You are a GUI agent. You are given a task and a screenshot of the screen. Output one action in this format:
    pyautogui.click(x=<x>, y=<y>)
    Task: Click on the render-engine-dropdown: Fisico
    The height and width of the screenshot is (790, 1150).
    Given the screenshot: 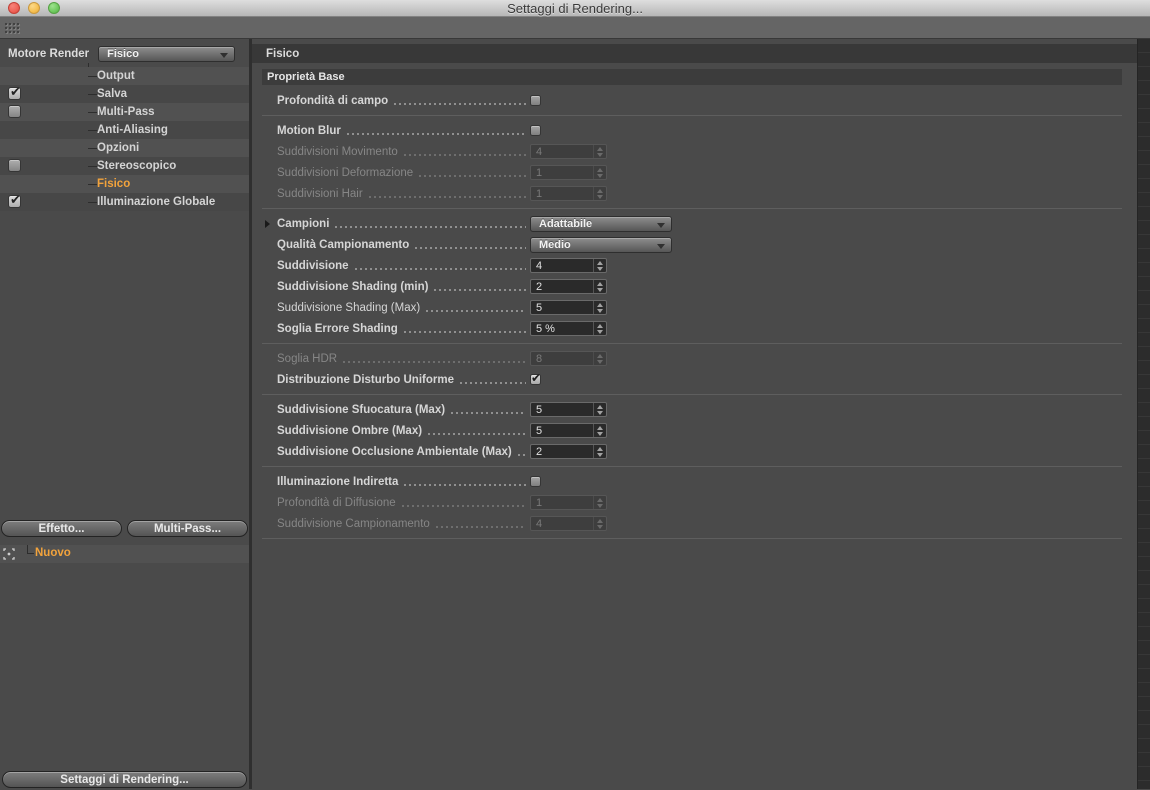 What is the action you would take?
    pyautogui.click(x=167, y=54)
    